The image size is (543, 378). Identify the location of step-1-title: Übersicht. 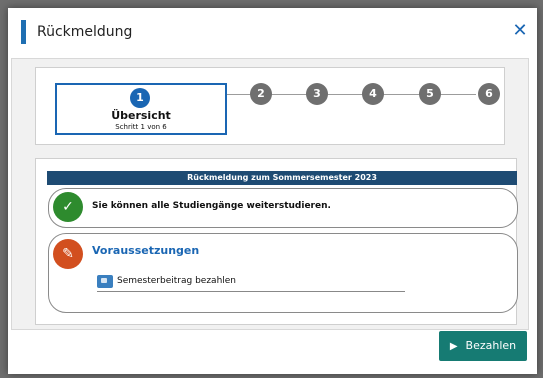
(141, 115).